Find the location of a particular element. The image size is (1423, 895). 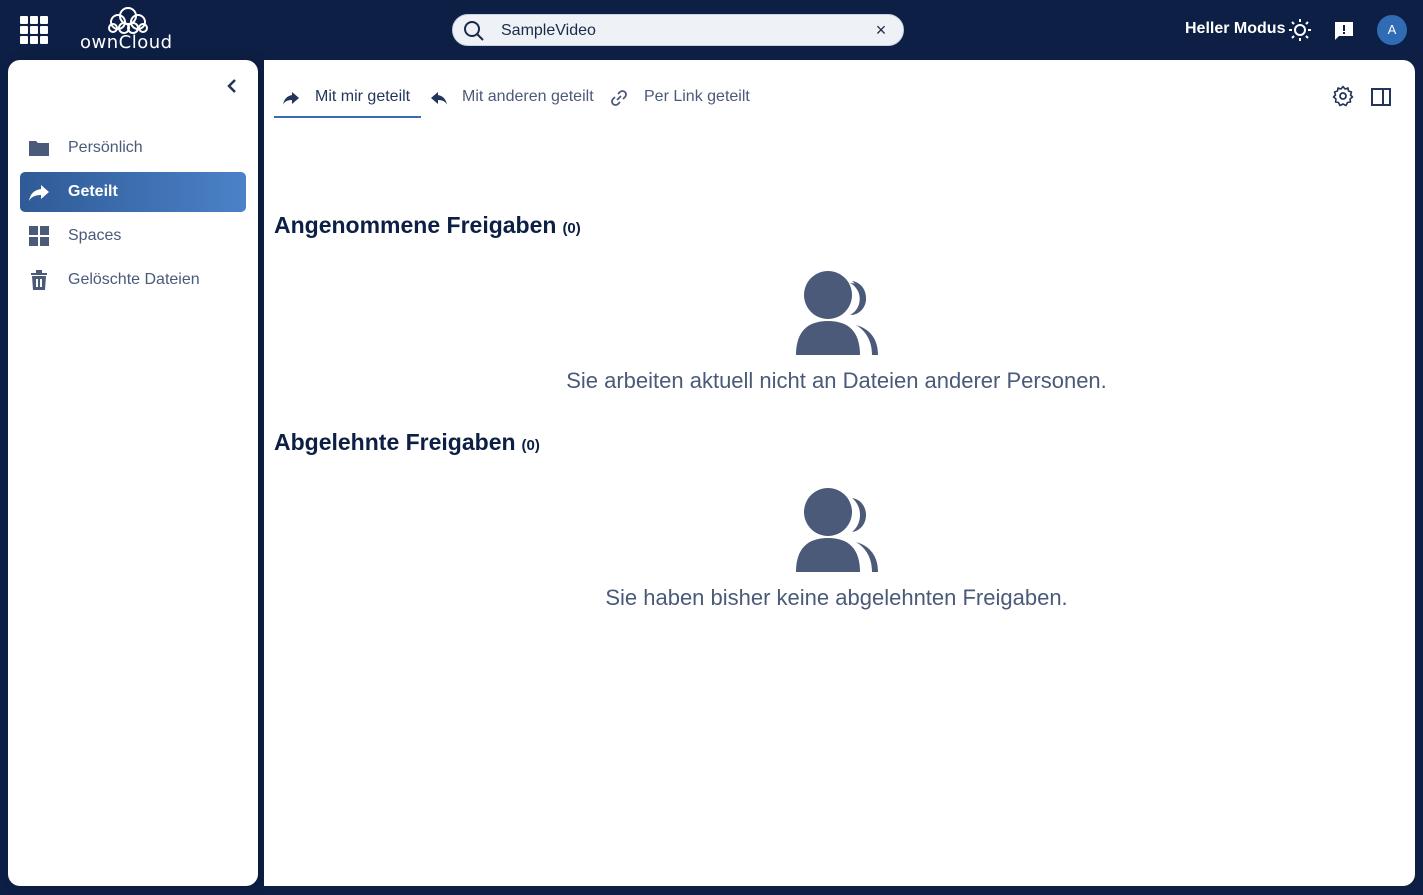

sidebar-item-shared: Geteilt is located at coordinates (133, 192).